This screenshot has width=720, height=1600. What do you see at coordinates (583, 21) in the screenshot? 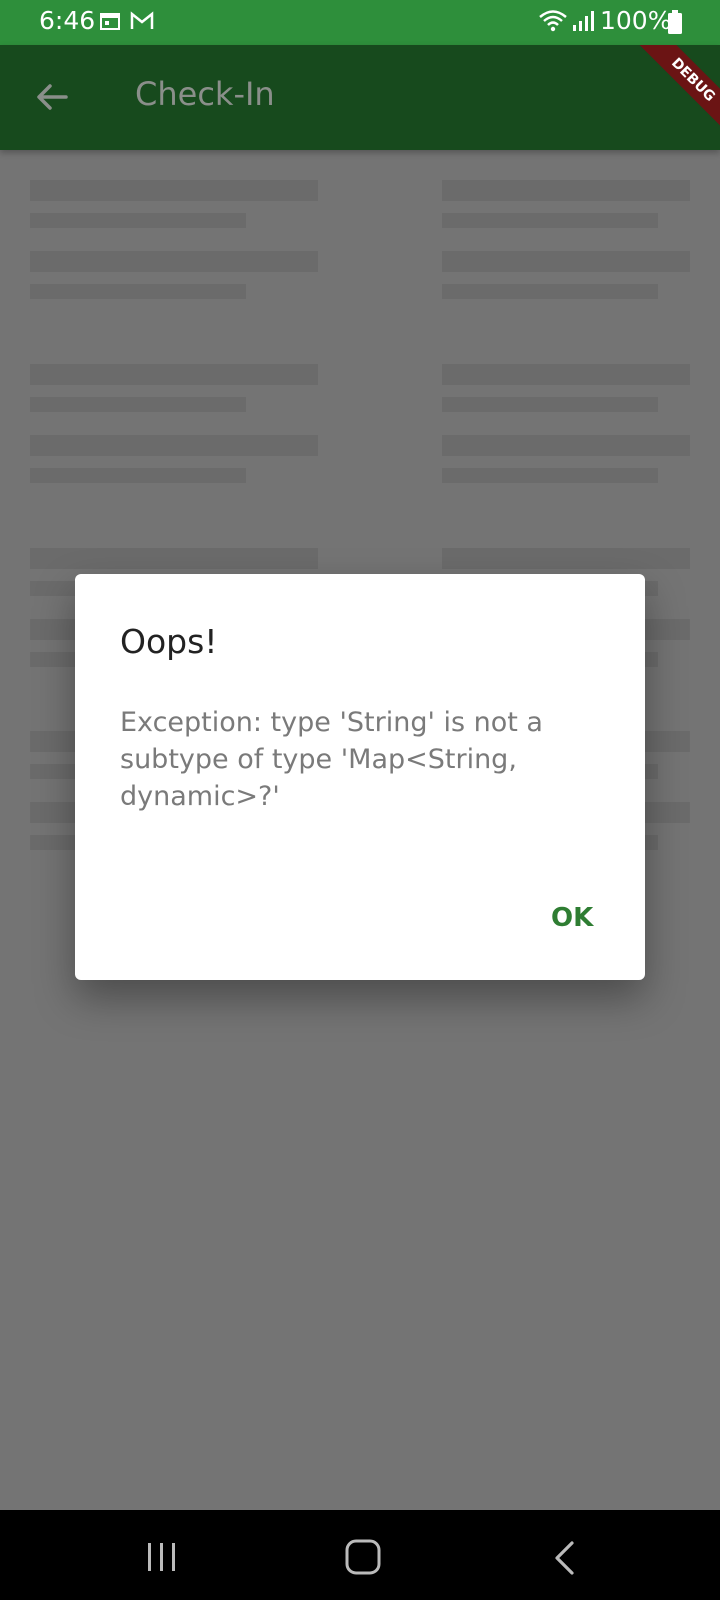
I see `signal-icon` at bounding box center [583, 21].